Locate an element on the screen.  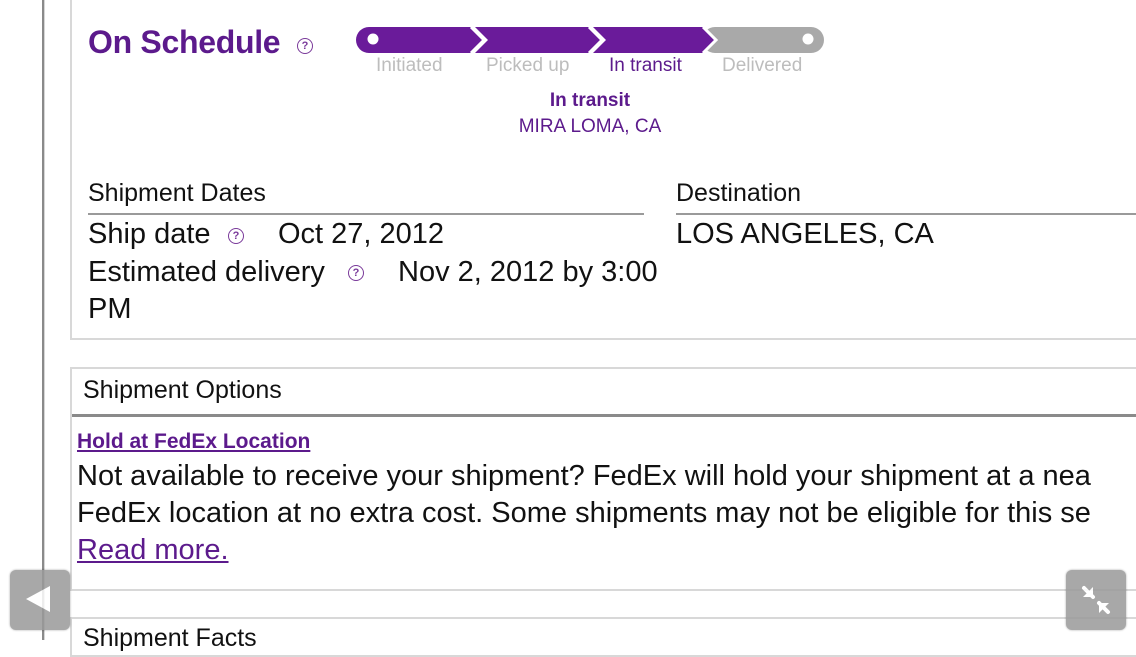
progress-start-dot is located at coordinates (373, 39).